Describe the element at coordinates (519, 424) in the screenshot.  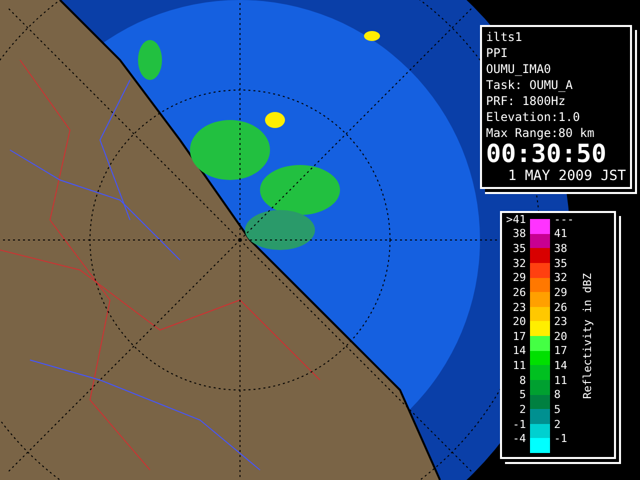
I see `legend-upper-label: -1` at that location.